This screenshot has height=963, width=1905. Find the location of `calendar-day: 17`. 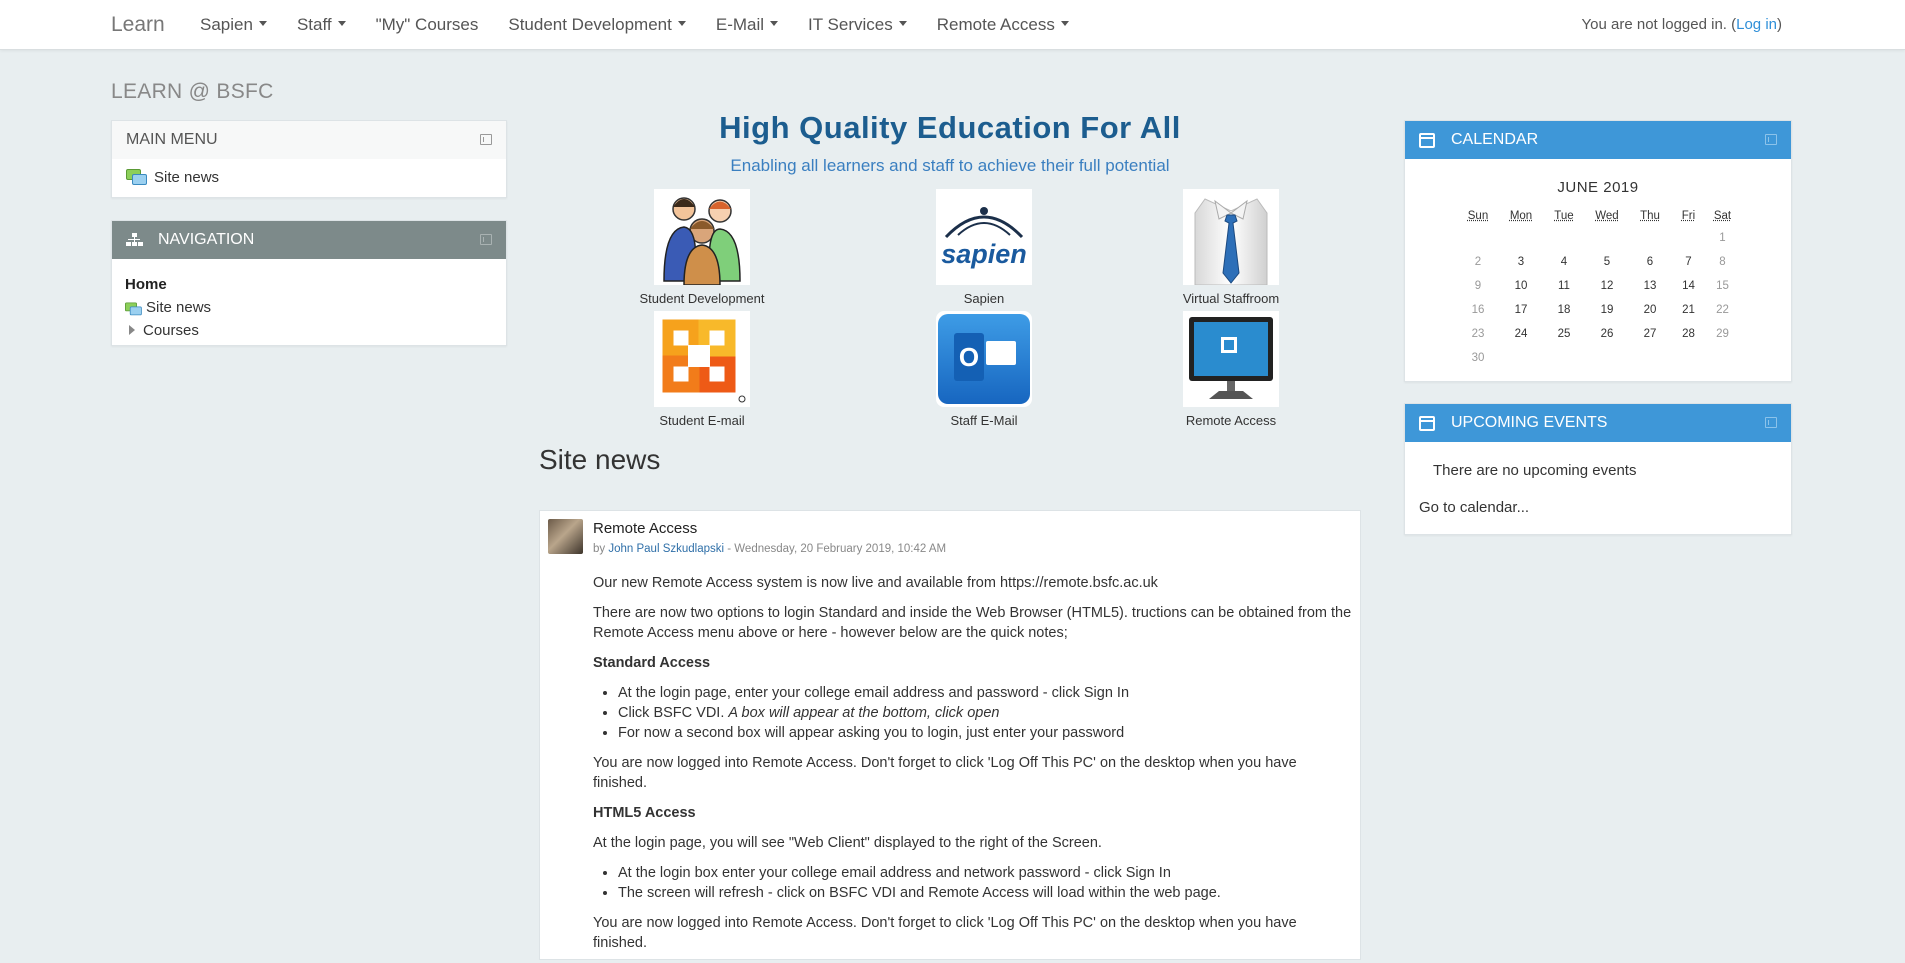

calendar-day: 17 is located at coordinates (1521, 310).